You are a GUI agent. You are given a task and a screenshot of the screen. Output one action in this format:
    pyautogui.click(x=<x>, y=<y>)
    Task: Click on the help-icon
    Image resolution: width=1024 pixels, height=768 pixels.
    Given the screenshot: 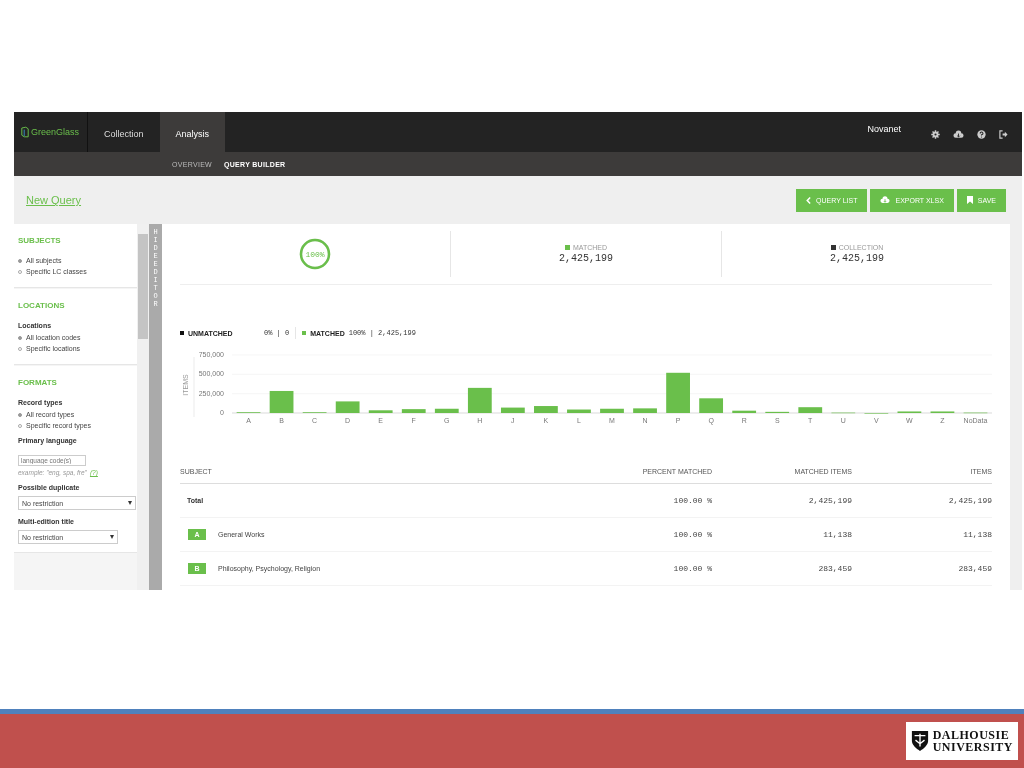 What is the action you would take?
    pyautogui.click(x=981, y=134)
    